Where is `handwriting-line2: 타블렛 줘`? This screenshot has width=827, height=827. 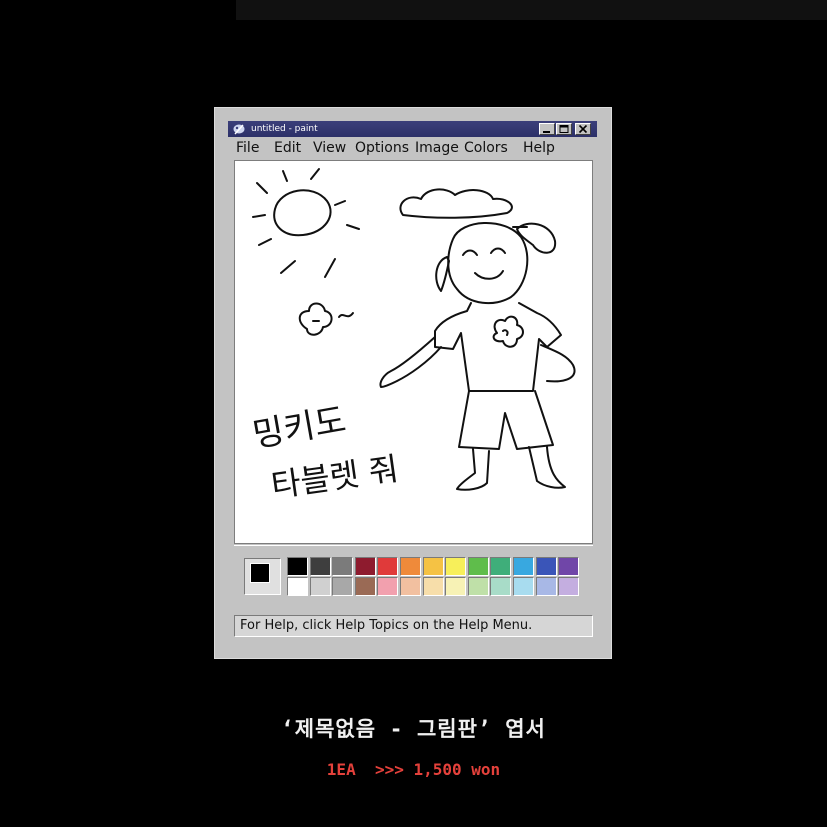
handwriting-line2: 타블렛 줘 is located at coordinates (335, 476).